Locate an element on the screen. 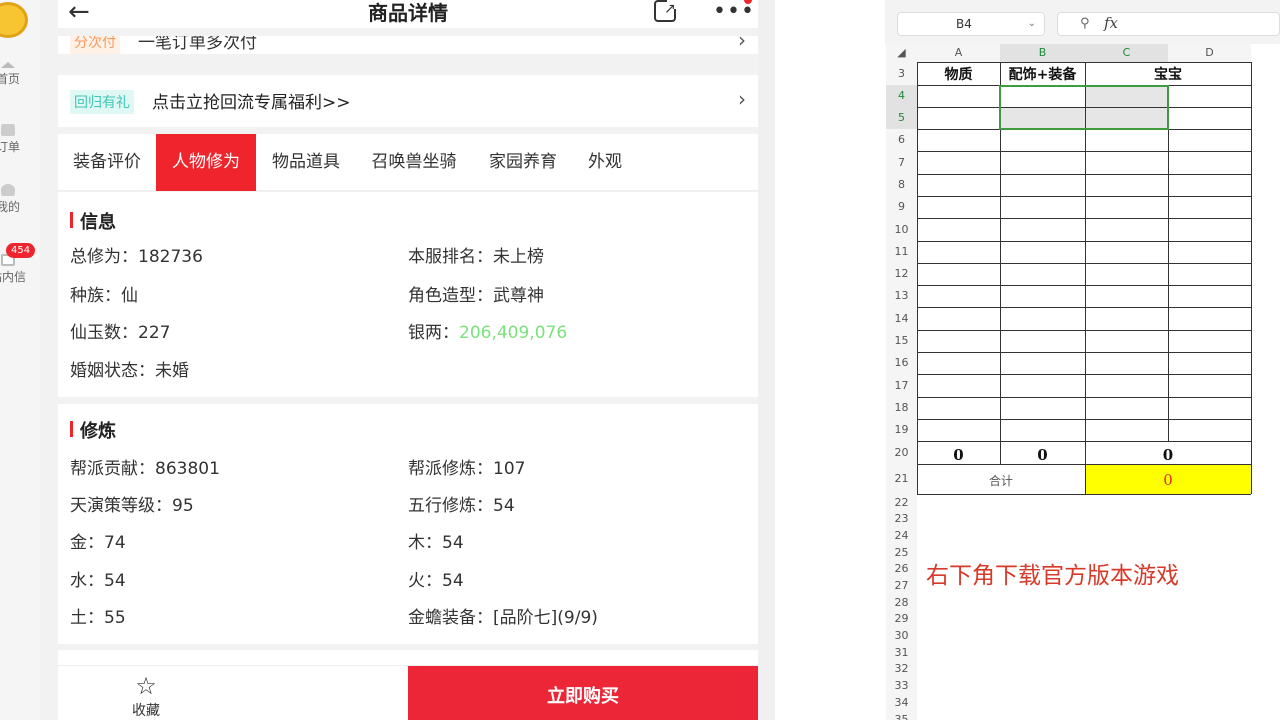  sidebar-item-home: 首页 is located at coordinates (20, 74).